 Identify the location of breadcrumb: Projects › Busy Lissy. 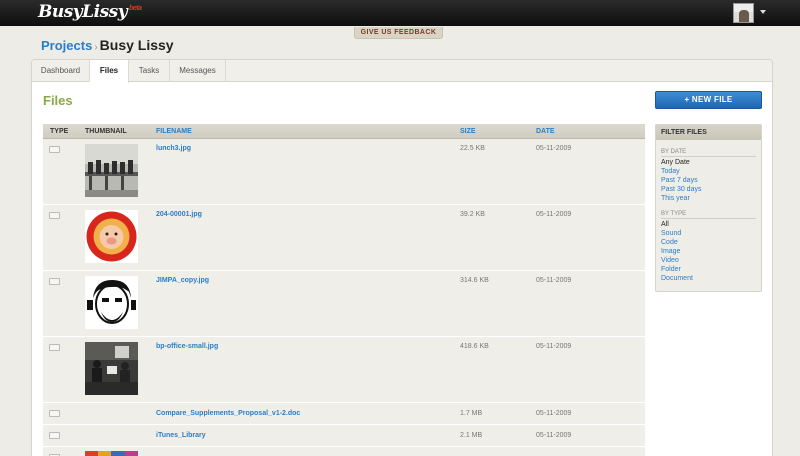
(107, 46).